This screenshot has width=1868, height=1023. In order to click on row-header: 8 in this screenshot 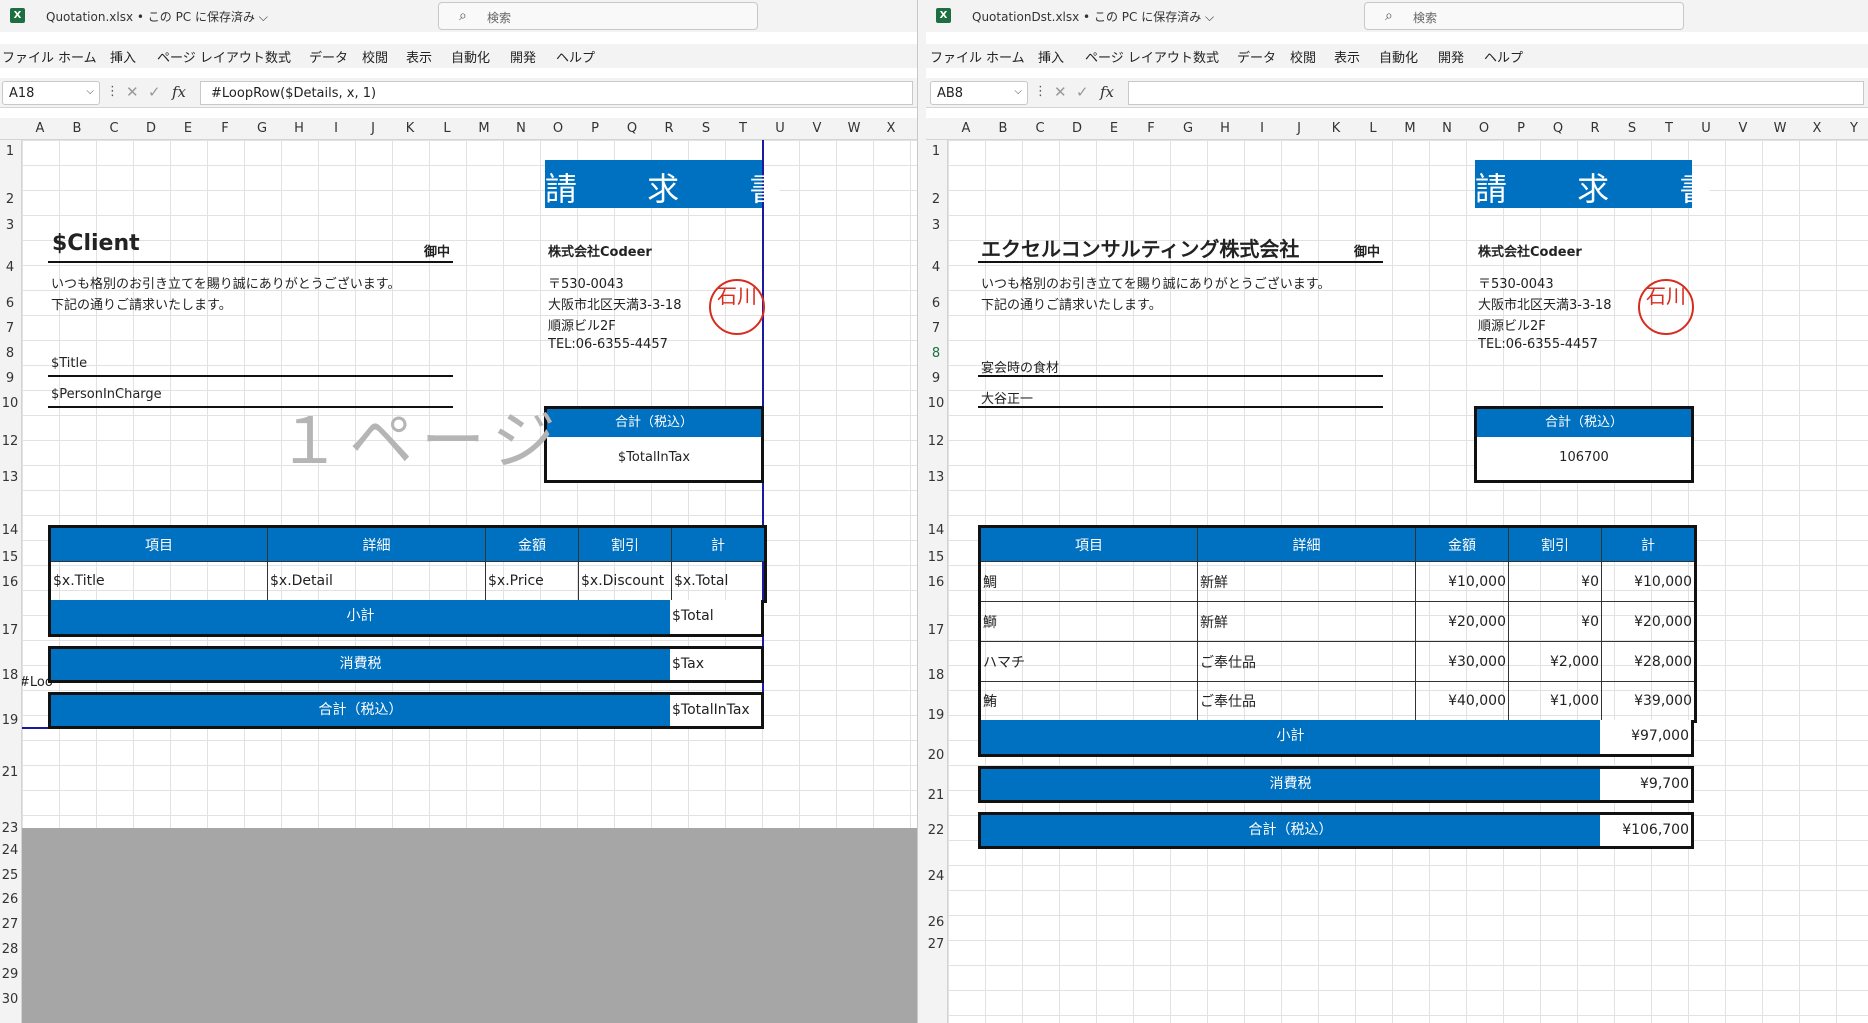, I will do `click(10, 353)`.